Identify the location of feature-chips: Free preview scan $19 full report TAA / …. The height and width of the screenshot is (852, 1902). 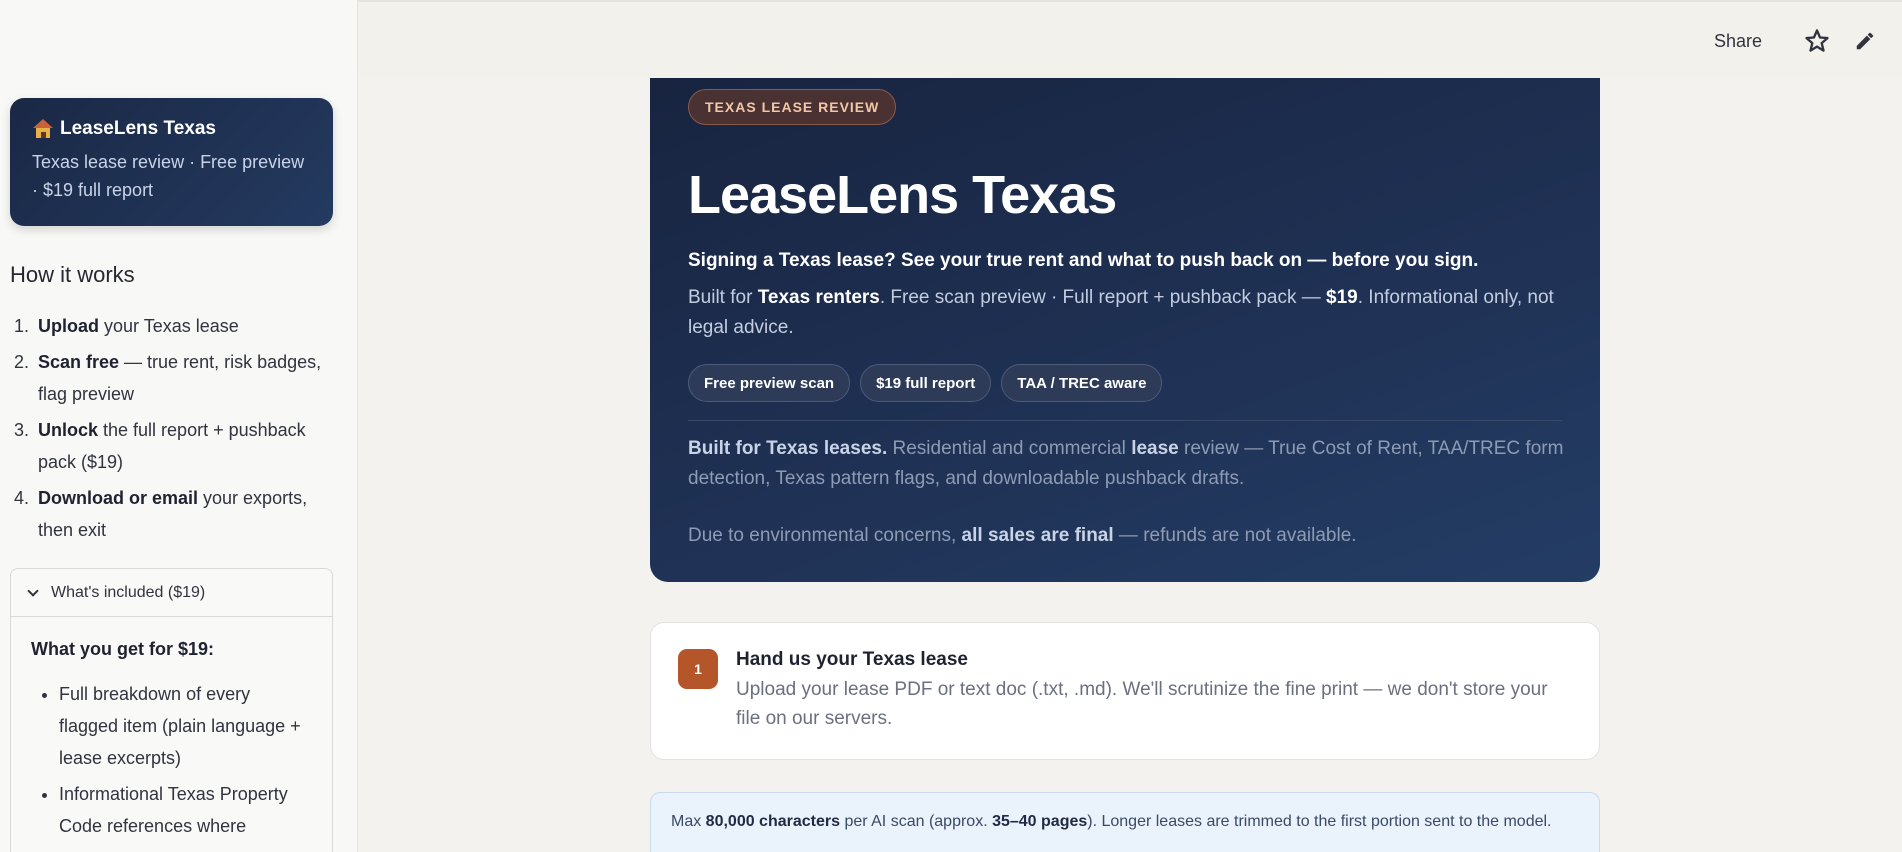
(925, 383).